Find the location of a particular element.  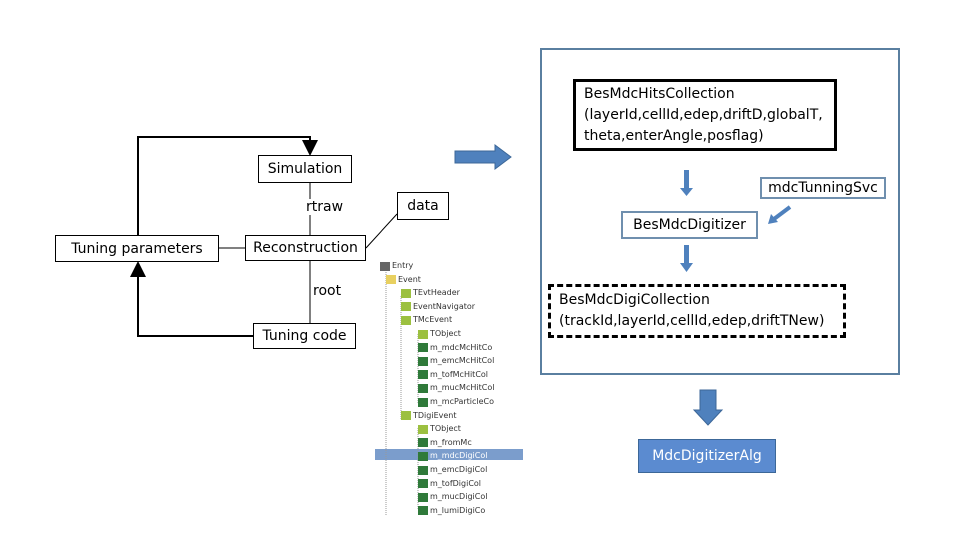

tree-item: TDigiEvent is located at coordinates (429, 416).